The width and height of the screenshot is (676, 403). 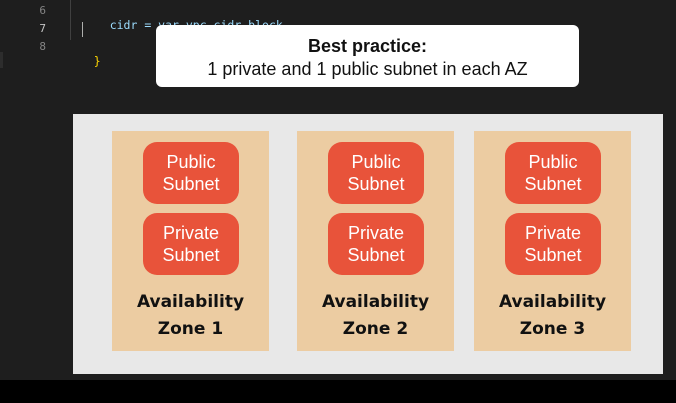 What do you see at coordinates (83, 61) in the screenshot?
I see `code-line-8: }` at bounding box center [83, 61].